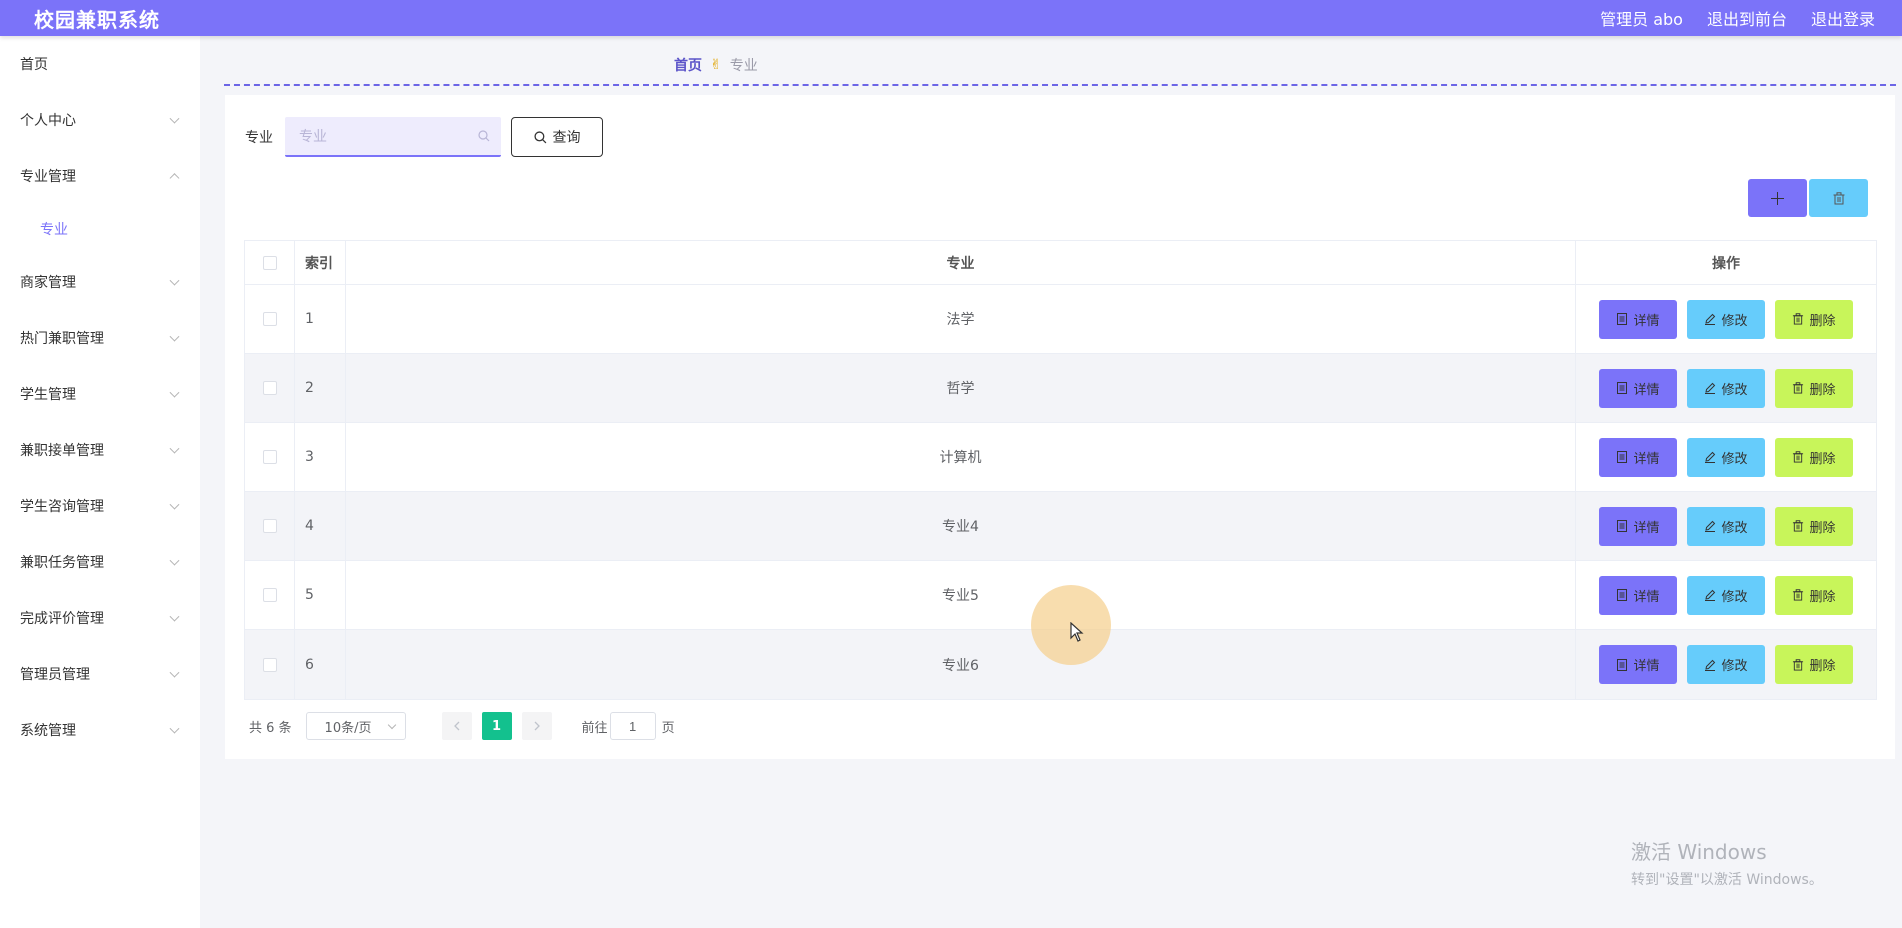 The height and width of the screenshot is (928, 1902). What do you see at coordinates (393, 136) in the screenshot?
I see `search-input` at bounding box center [393, 136].